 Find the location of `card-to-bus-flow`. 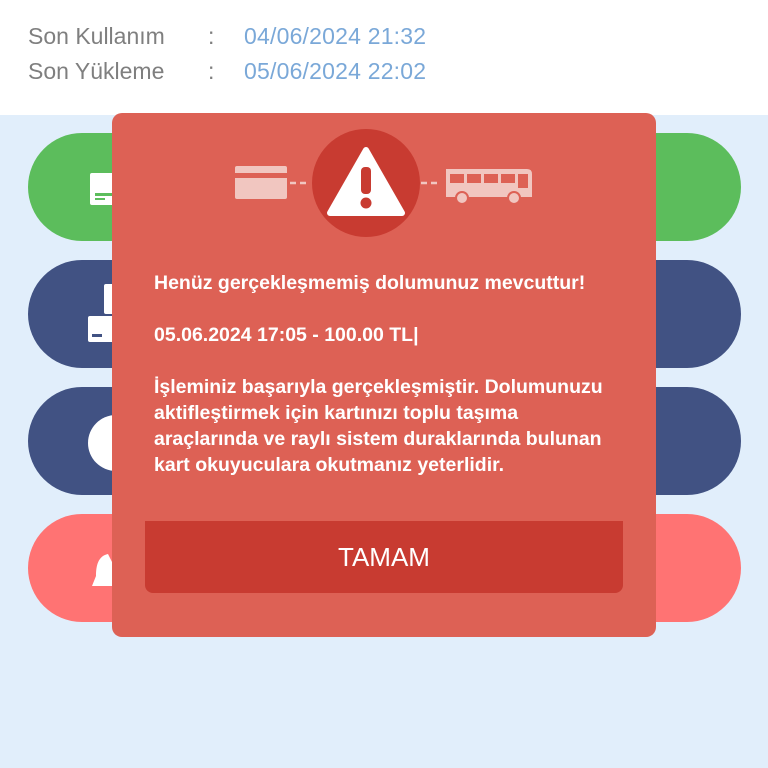

card-to-bus-flow is located at coordinates (383, 183).